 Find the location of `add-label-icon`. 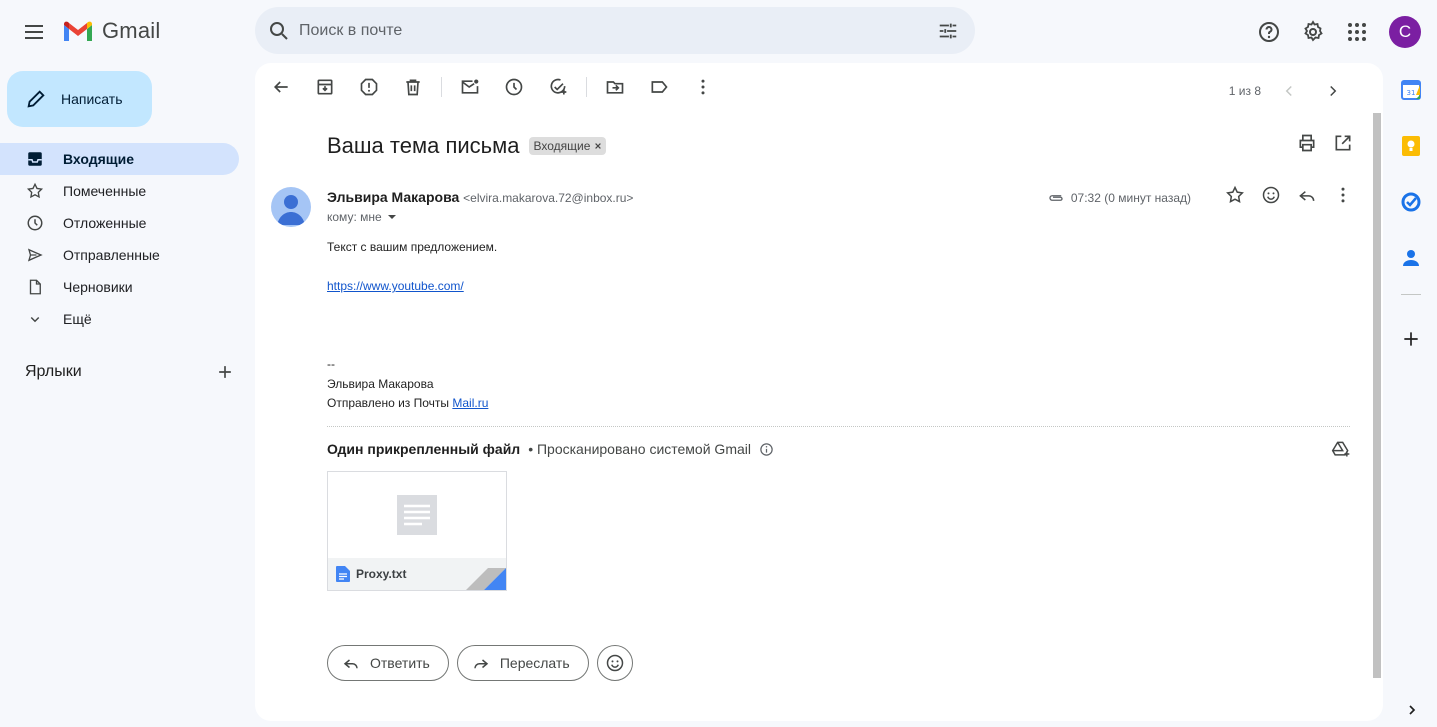

add-label-icon is located at coordinates (225, 372).